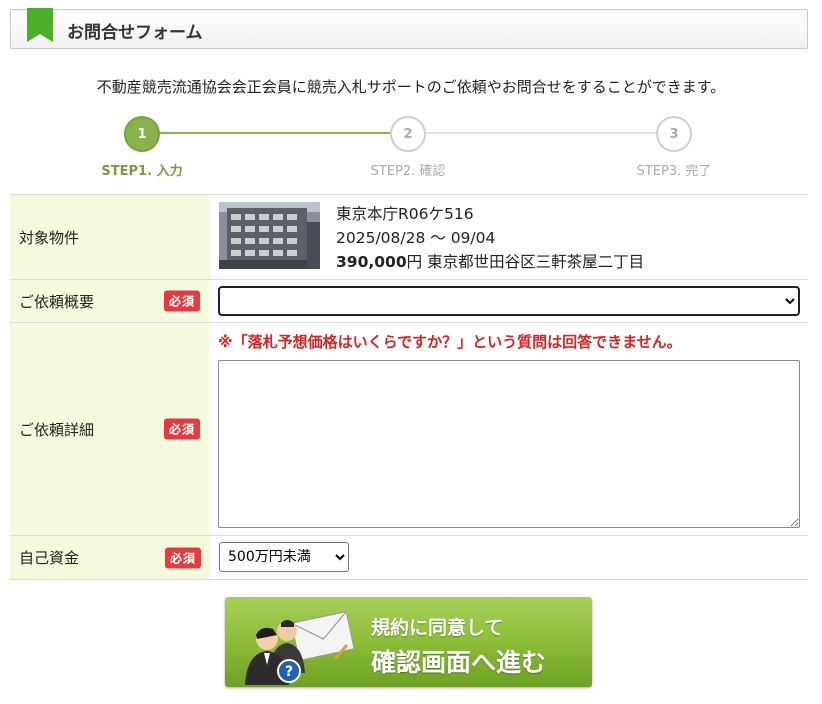 The height and width of the screenshot is (704, 822). What do you see at coordinates (142, 171) in the screenshot?
I see `step-1-label: STEP1. 入力` at bounding box center [142, 171].